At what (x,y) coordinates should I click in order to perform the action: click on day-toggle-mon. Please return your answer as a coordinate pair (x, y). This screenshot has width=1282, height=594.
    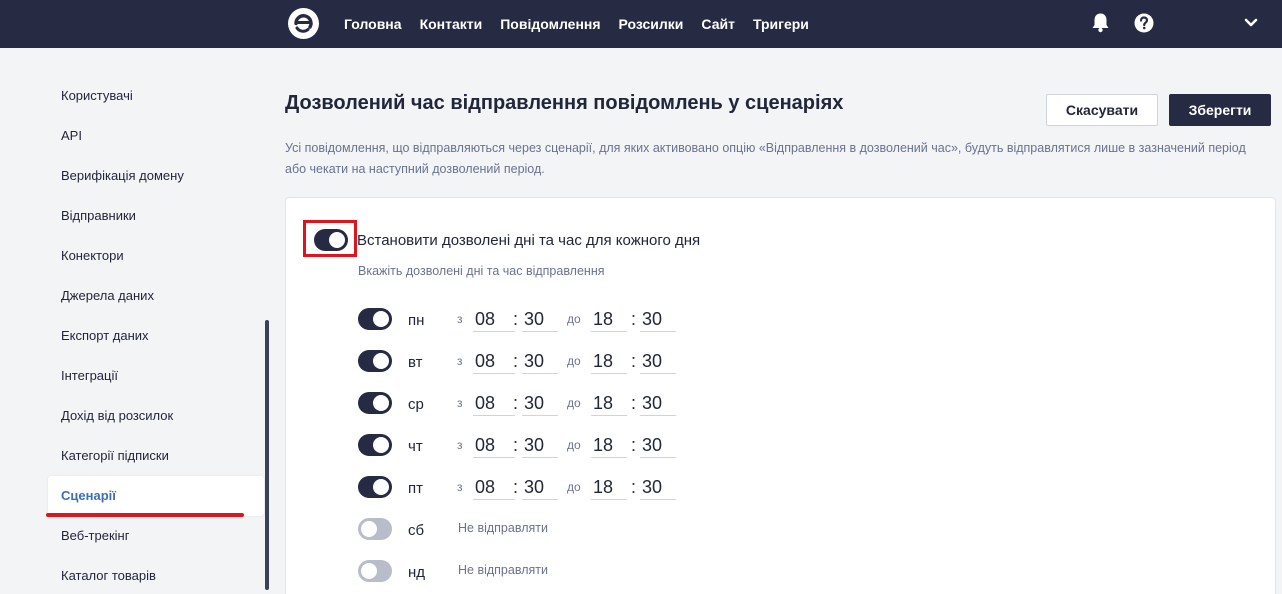
    Looking at the image, I should click on (375, 319).